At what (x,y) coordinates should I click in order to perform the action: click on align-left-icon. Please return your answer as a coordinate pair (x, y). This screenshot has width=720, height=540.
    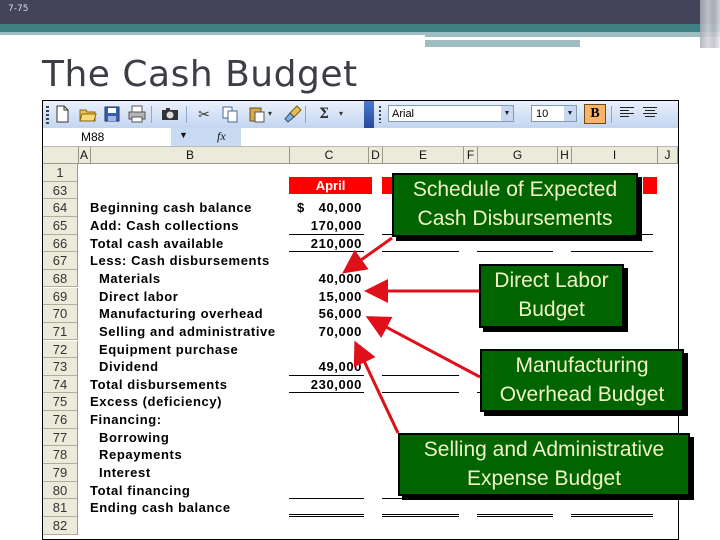
    Looking at the image, I should click on (627, 114).